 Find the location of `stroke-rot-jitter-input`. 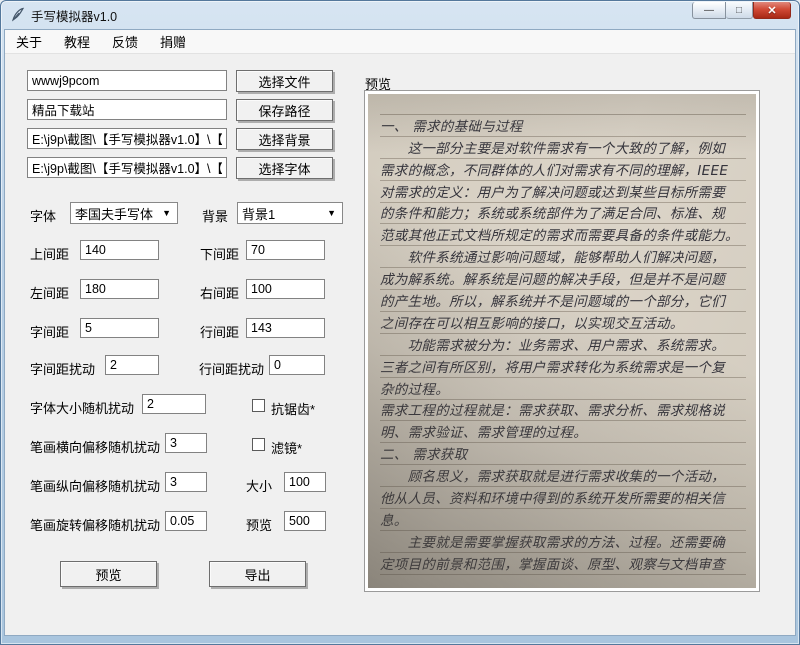

stroke-rot-jitter-input is located at coordinates (186, 521).